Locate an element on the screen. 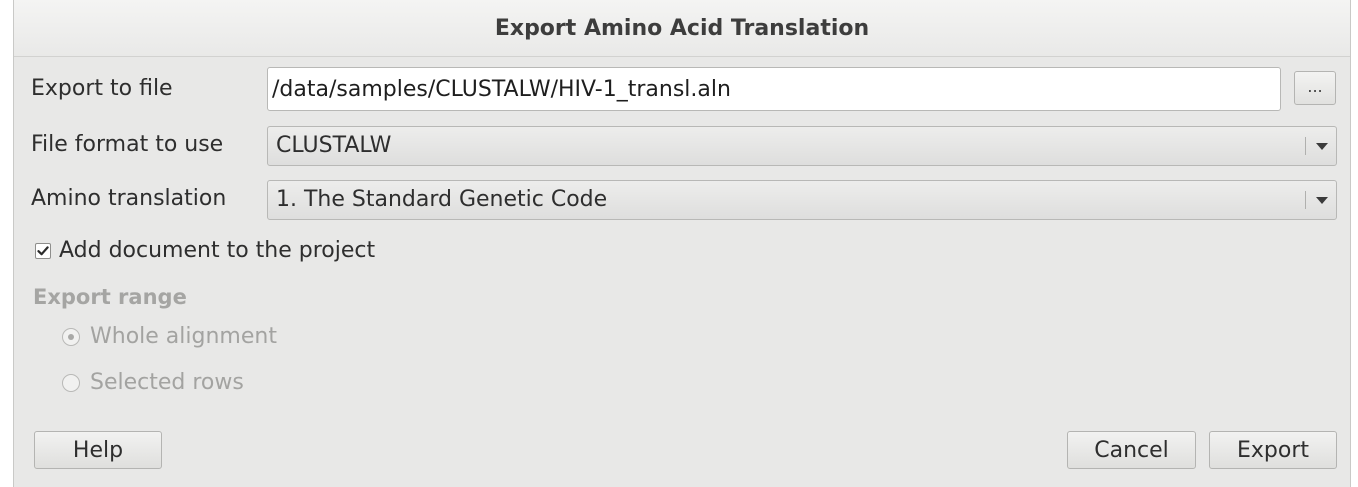 The image size is (1358, 487). export-button: Export is located at coordinates (1273, 450).